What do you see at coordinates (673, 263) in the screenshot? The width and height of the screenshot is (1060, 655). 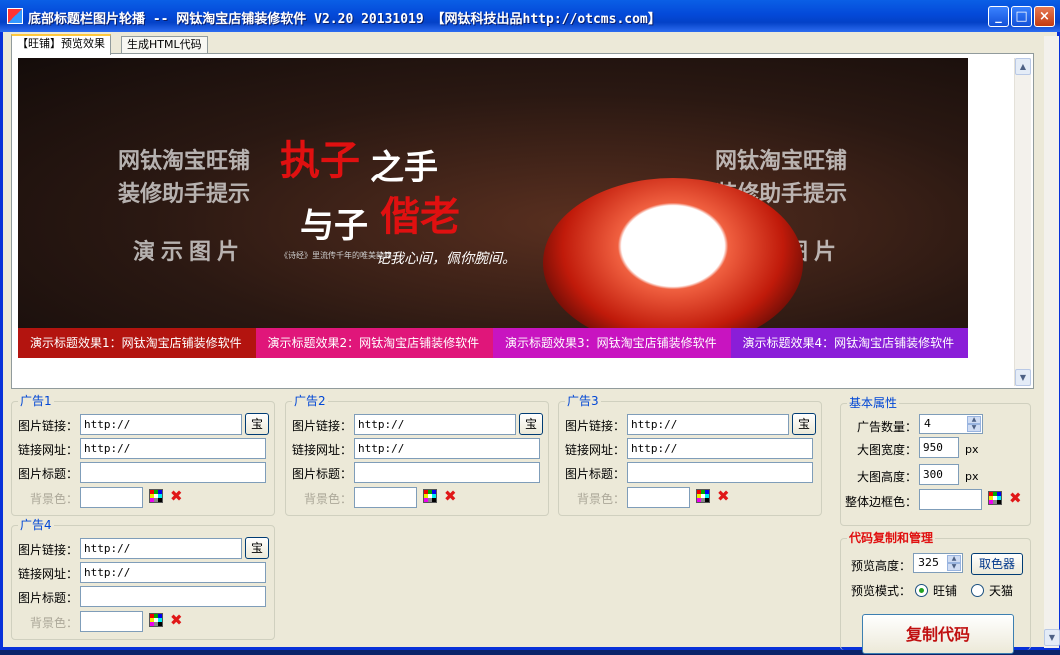 I see `bangle-image` at bounding box center [673, 263].